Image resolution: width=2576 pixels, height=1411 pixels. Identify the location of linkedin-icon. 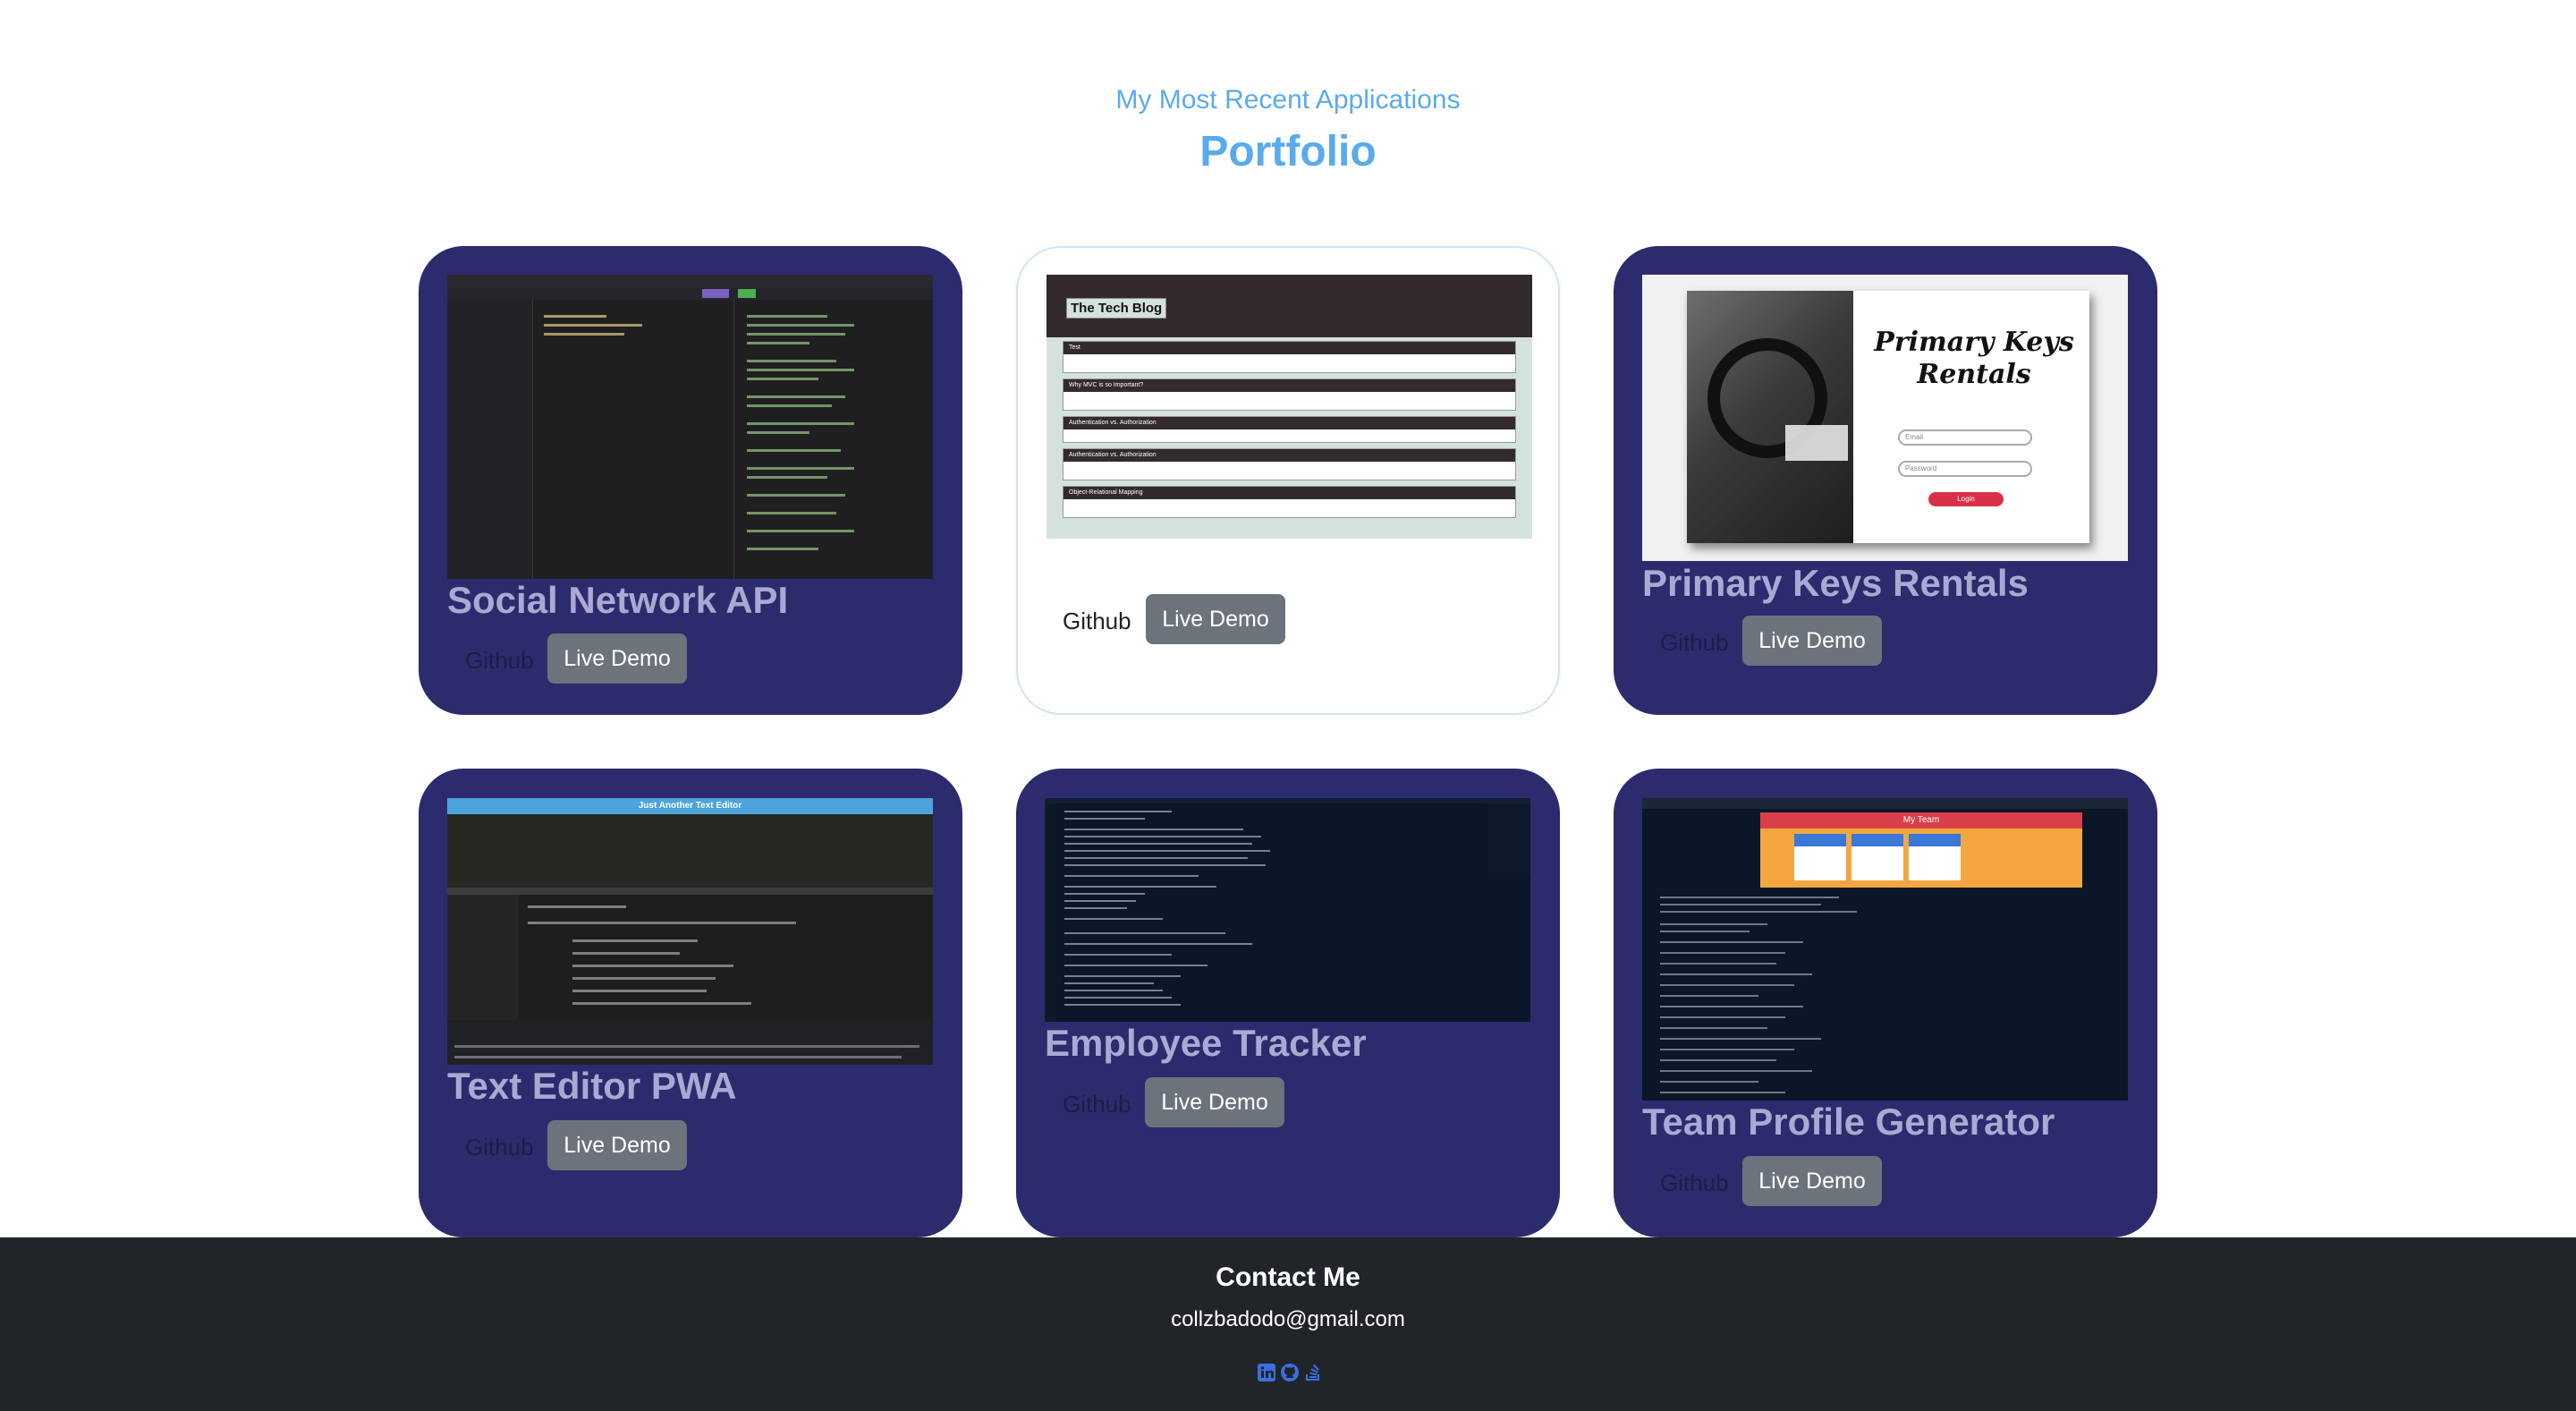
(1266, 1372).